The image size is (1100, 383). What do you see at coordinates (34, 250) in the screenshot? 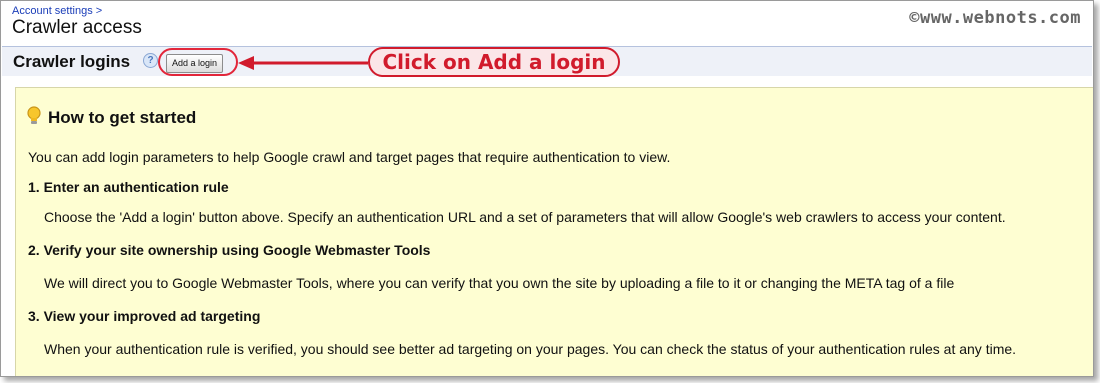
I see `step-number: 2.` at bounding box center [34, 250].